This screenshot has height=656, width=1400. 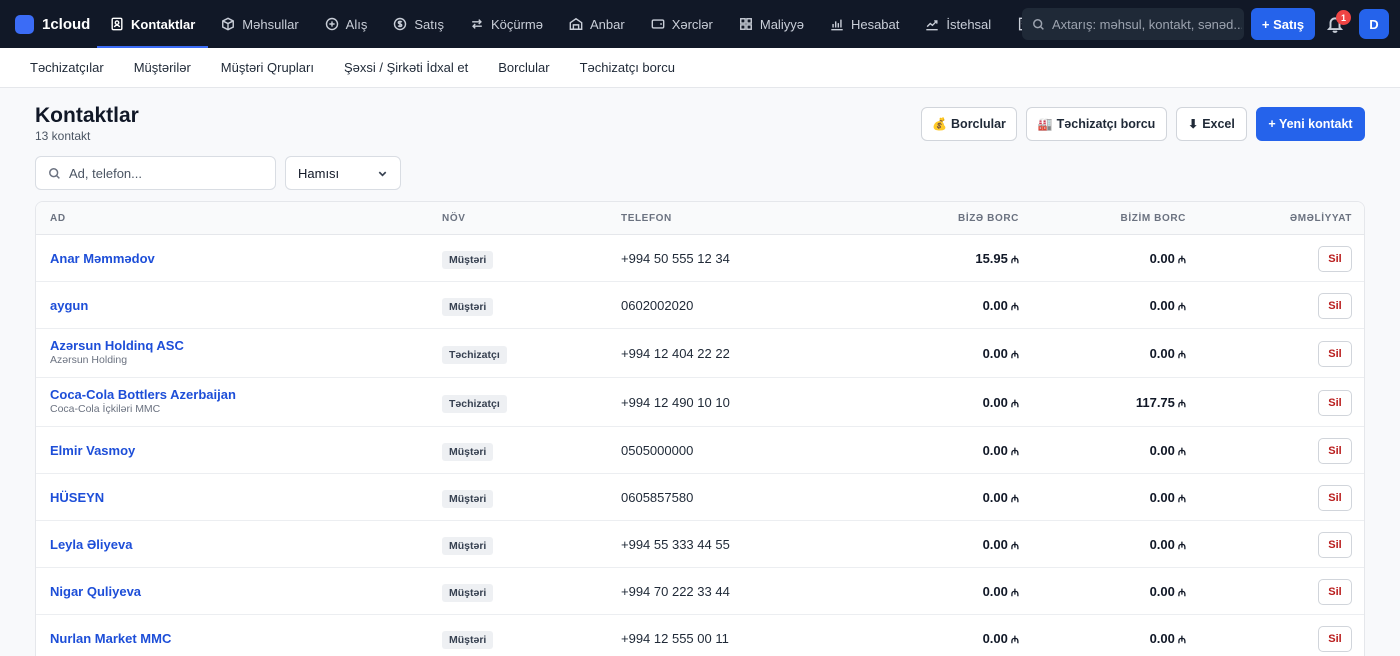 I want to click on nav-item-production: İstehsal, so click(x=958, y=24).